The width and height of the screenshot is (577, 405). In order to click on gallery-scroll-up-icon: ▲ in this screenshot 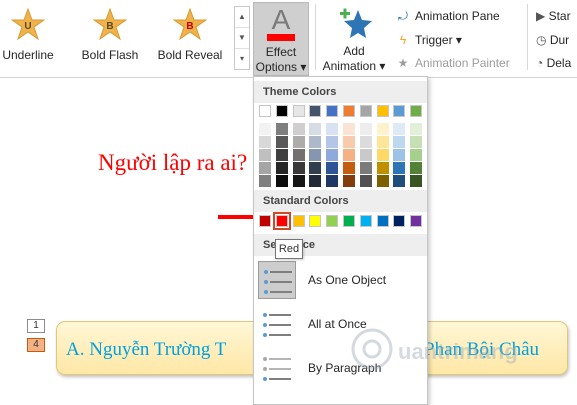, I will do `click(242, 17)`.